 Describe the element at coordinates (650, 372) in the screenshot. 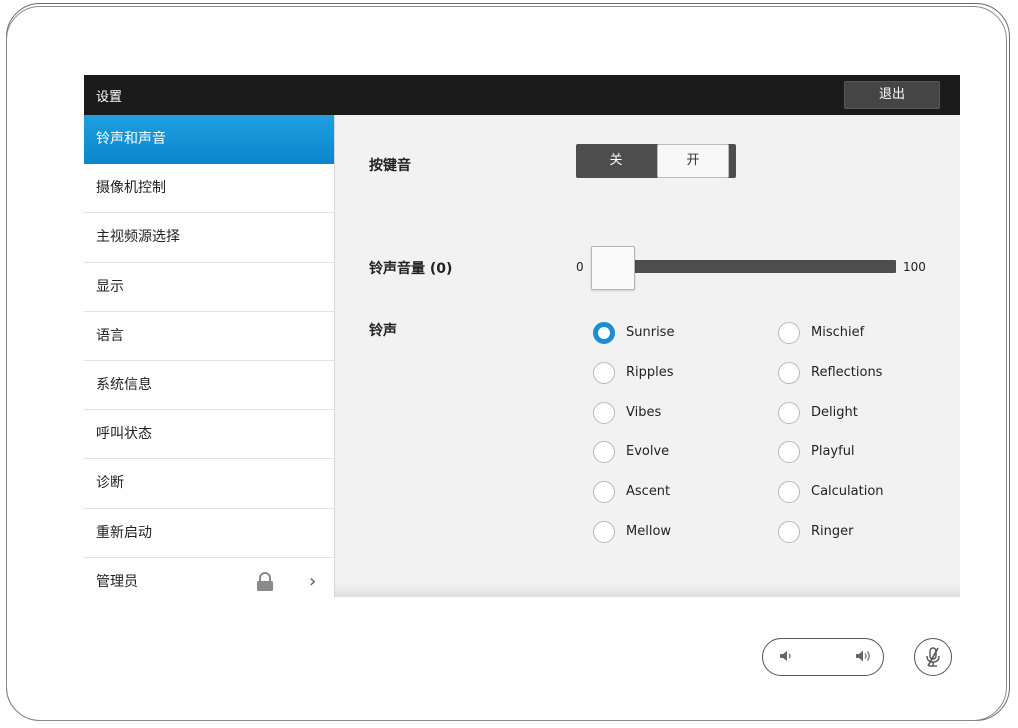

I see `radio-label: Ripples` at that location.